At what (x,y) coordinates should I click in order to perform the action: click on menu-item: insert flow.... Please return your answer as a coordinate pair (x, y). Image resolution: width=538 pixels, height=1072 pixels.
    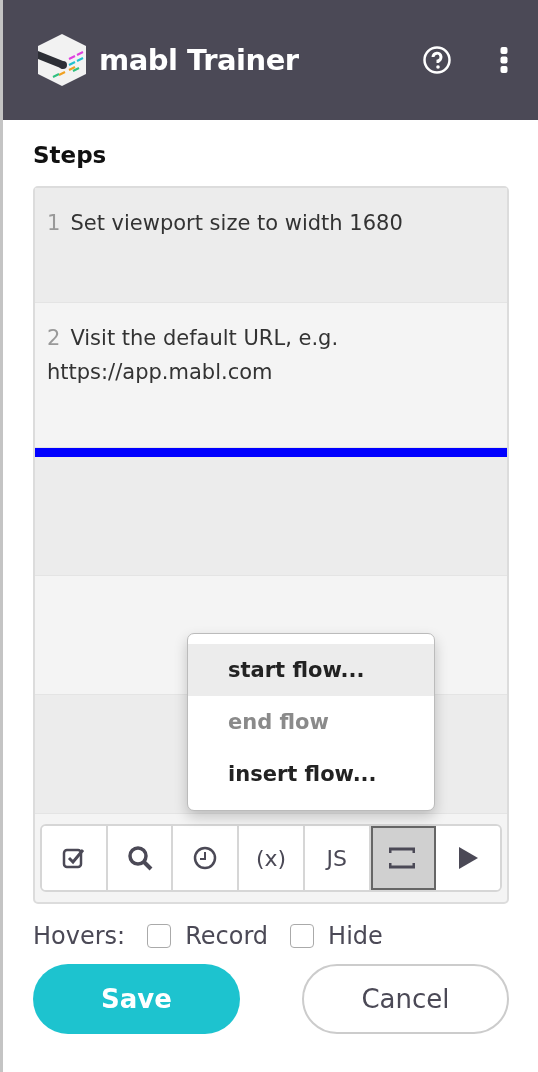
    Looking at the image, I should click on (311, 774).